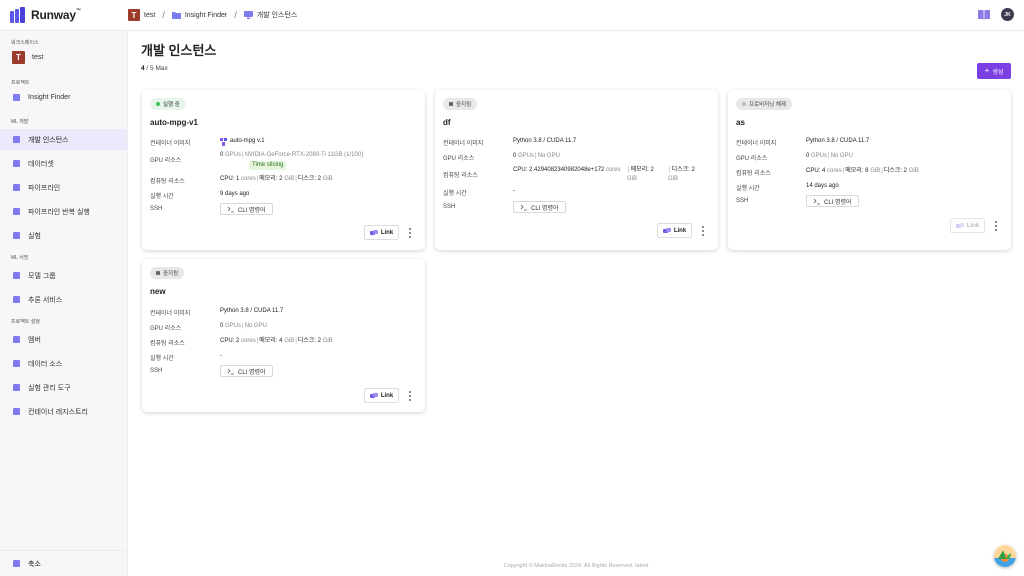 This screenshot has width=1024, height=576. I want to click on instance-count: 4 / 5 Max, so click(154, 68).